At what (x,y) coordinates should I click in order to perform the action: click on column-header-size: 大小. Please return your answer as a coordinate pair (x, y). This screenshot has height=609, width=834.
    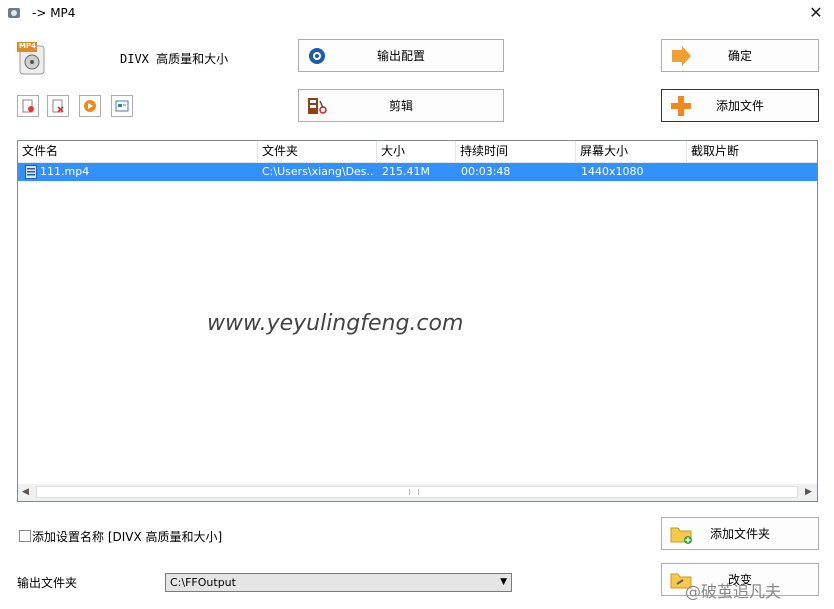
    Looking at the image, I should click on (416, 151).